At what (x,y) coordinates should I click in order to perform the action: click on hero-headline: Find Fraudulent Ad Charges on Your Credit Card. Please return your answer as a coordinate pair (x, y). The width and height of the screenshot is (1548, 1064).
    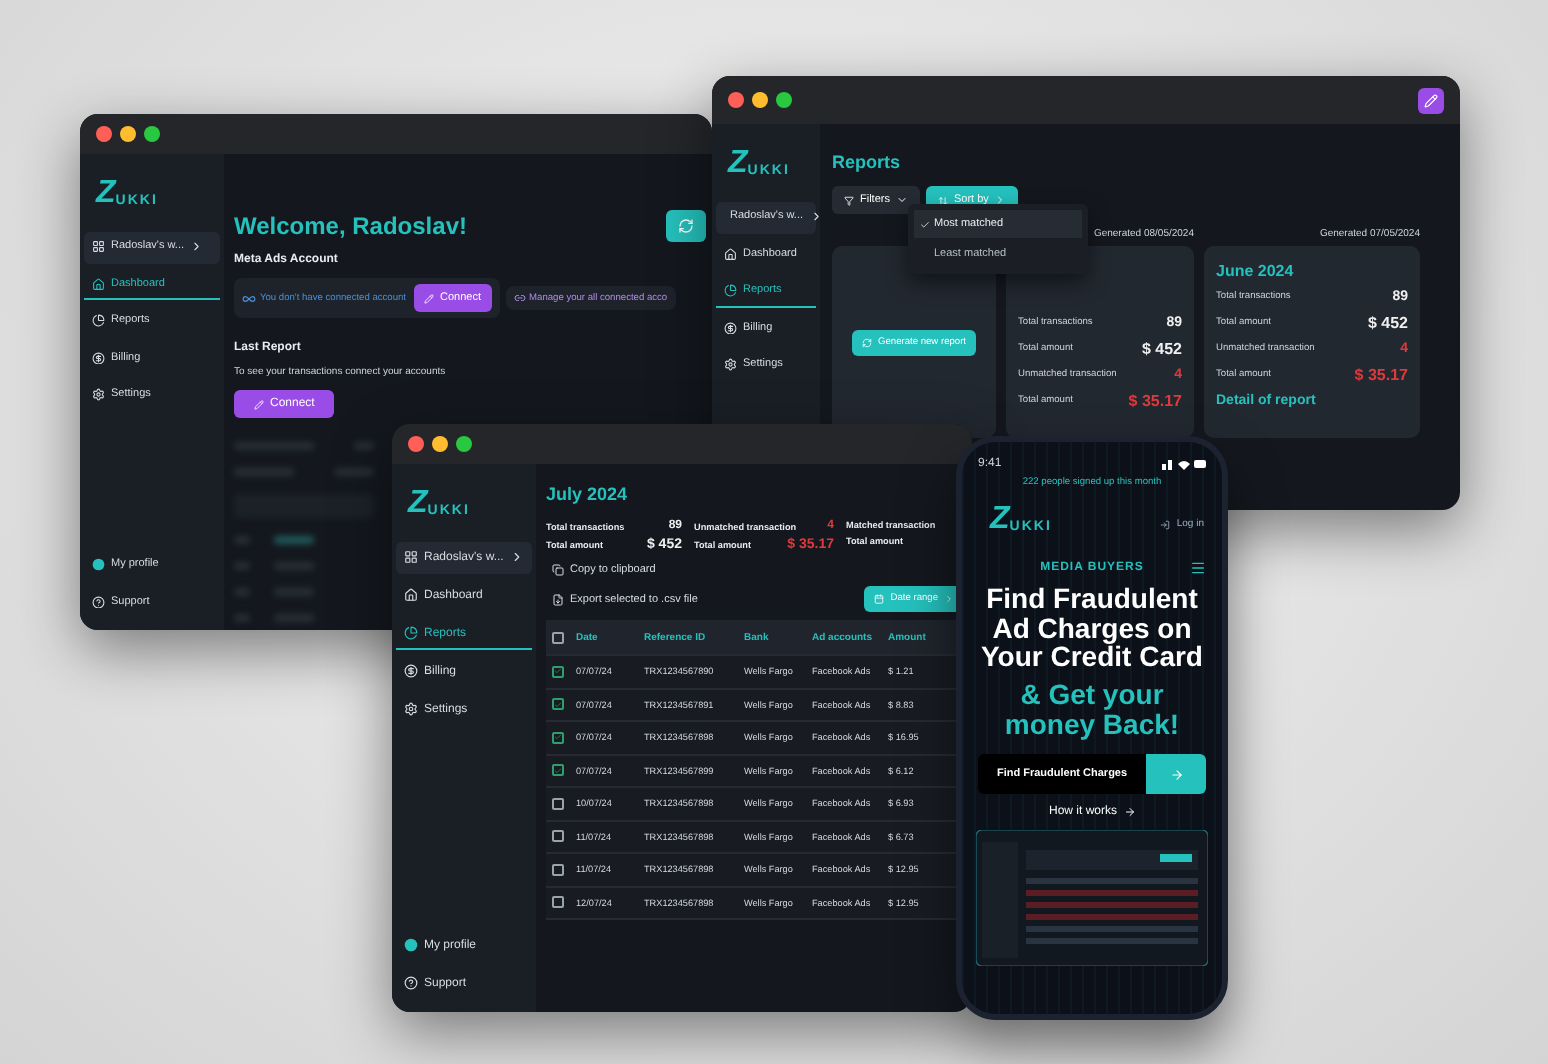
    Looking at the image, I should click on (1092, 628).